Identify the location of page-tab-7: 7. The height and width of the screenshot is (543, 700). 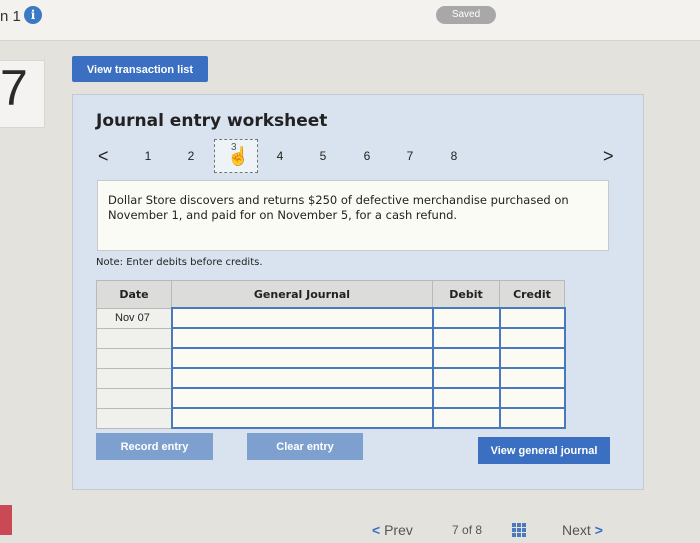
(410, 156).